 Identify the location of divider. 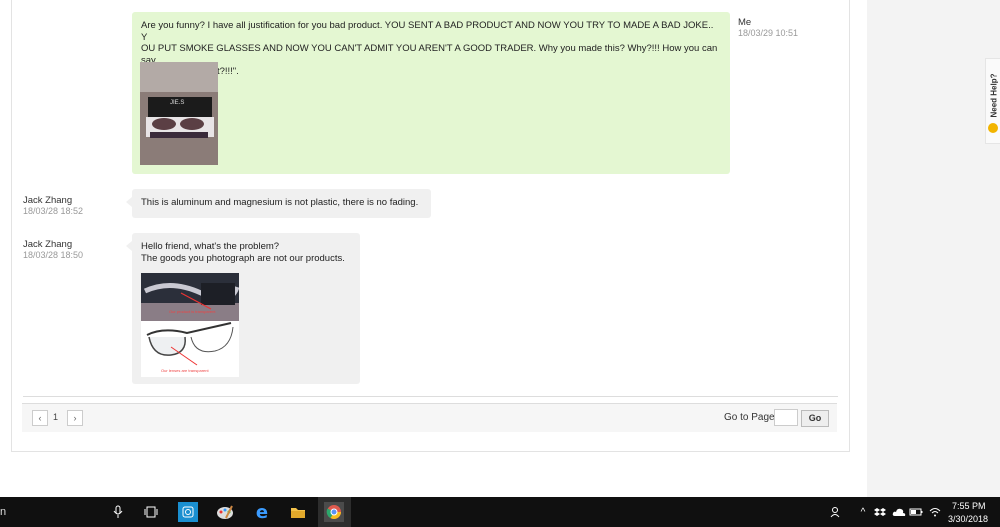
(430, 396).